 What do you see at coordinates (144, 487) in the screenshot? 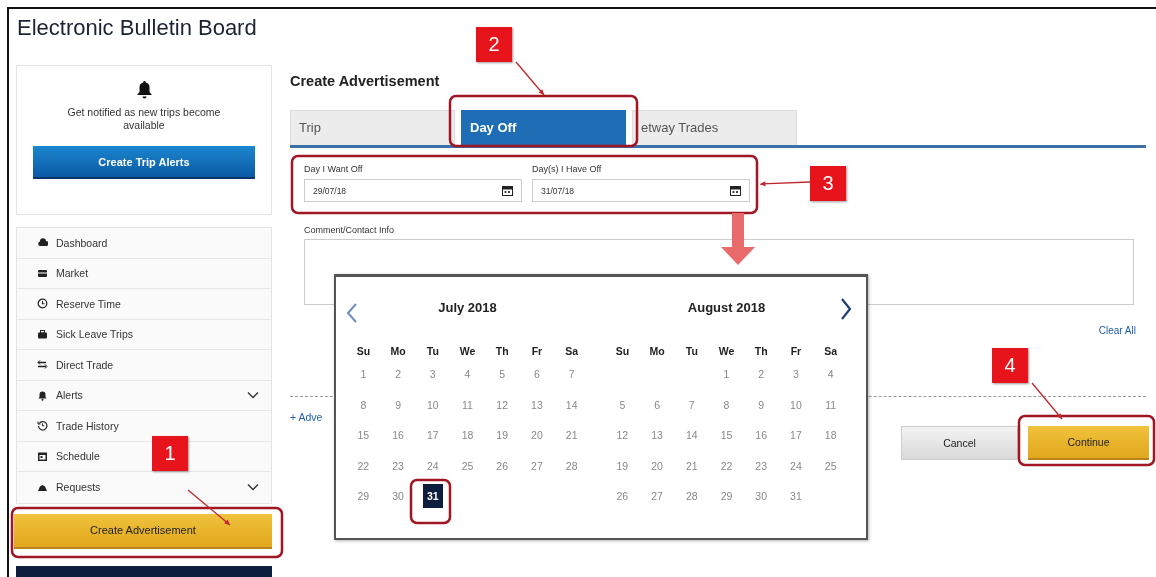
I see `nav-item: Requests` at bounding box center [144, 487].